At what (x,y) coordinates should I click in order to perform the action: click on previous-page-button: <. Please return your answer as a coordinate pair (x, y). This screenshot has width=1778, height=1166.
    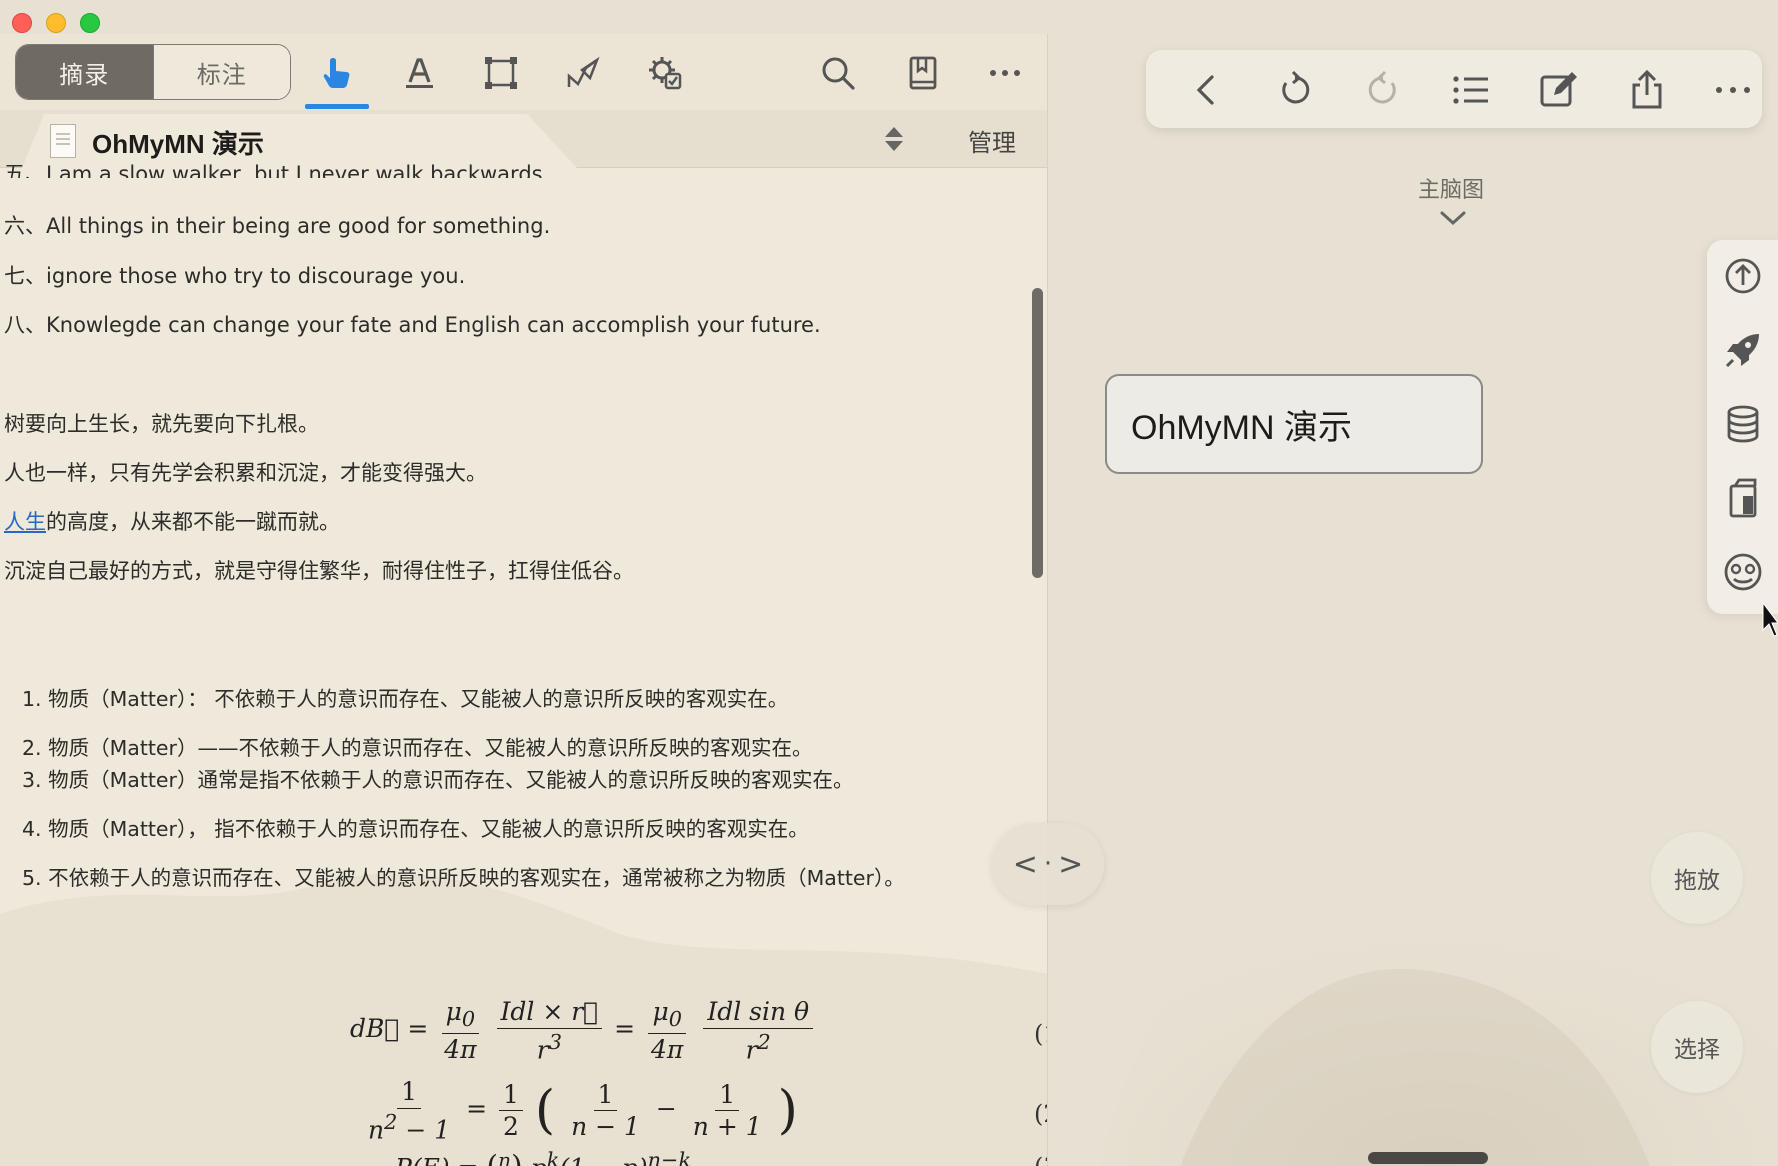
    Looking at the image, I should click on (1025, 864).